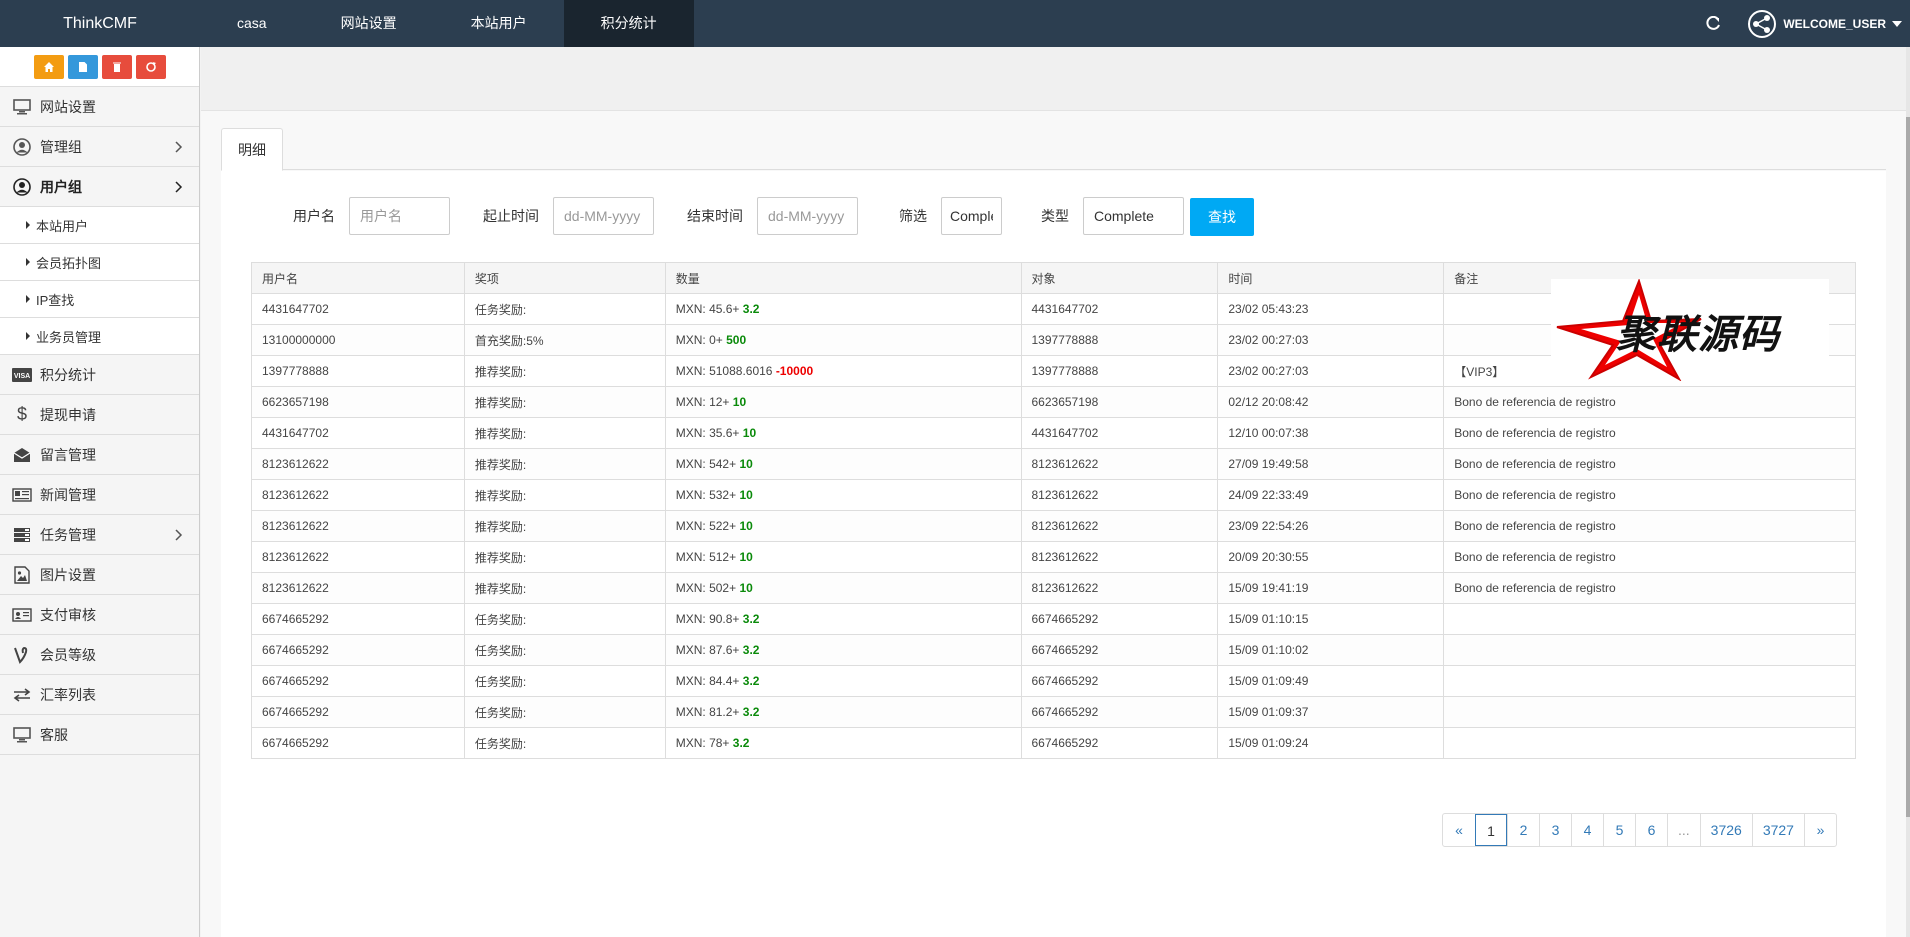 Image resolution: width=1910 pixels, height=937 pixels. Describe the element at coordinates (706, 464) in the screenshot. I see `amount-base: MXN: 542+` at that location.